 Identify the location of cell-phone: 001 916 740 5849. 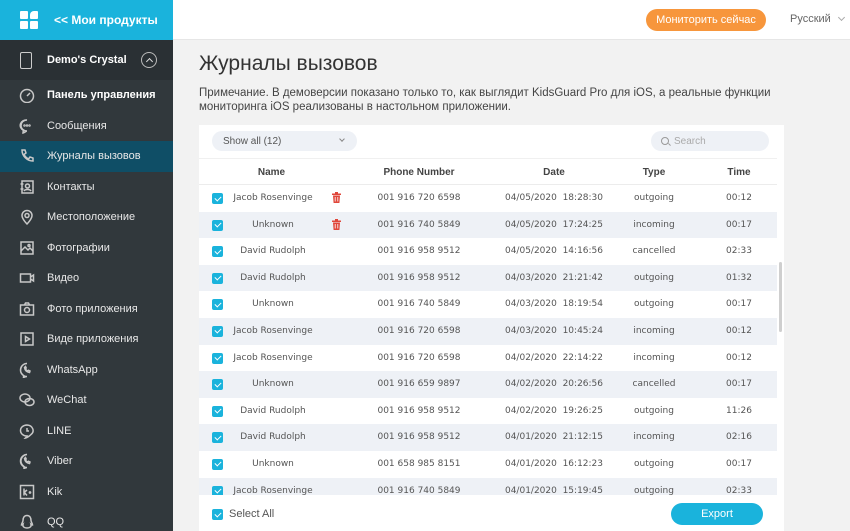
(419, 224).